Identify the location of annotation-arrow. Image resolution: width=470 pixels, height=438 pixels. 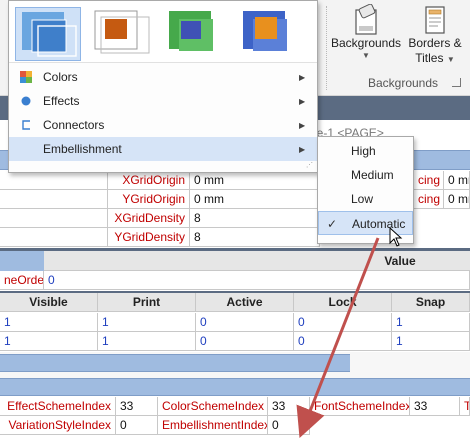
(338, 337).